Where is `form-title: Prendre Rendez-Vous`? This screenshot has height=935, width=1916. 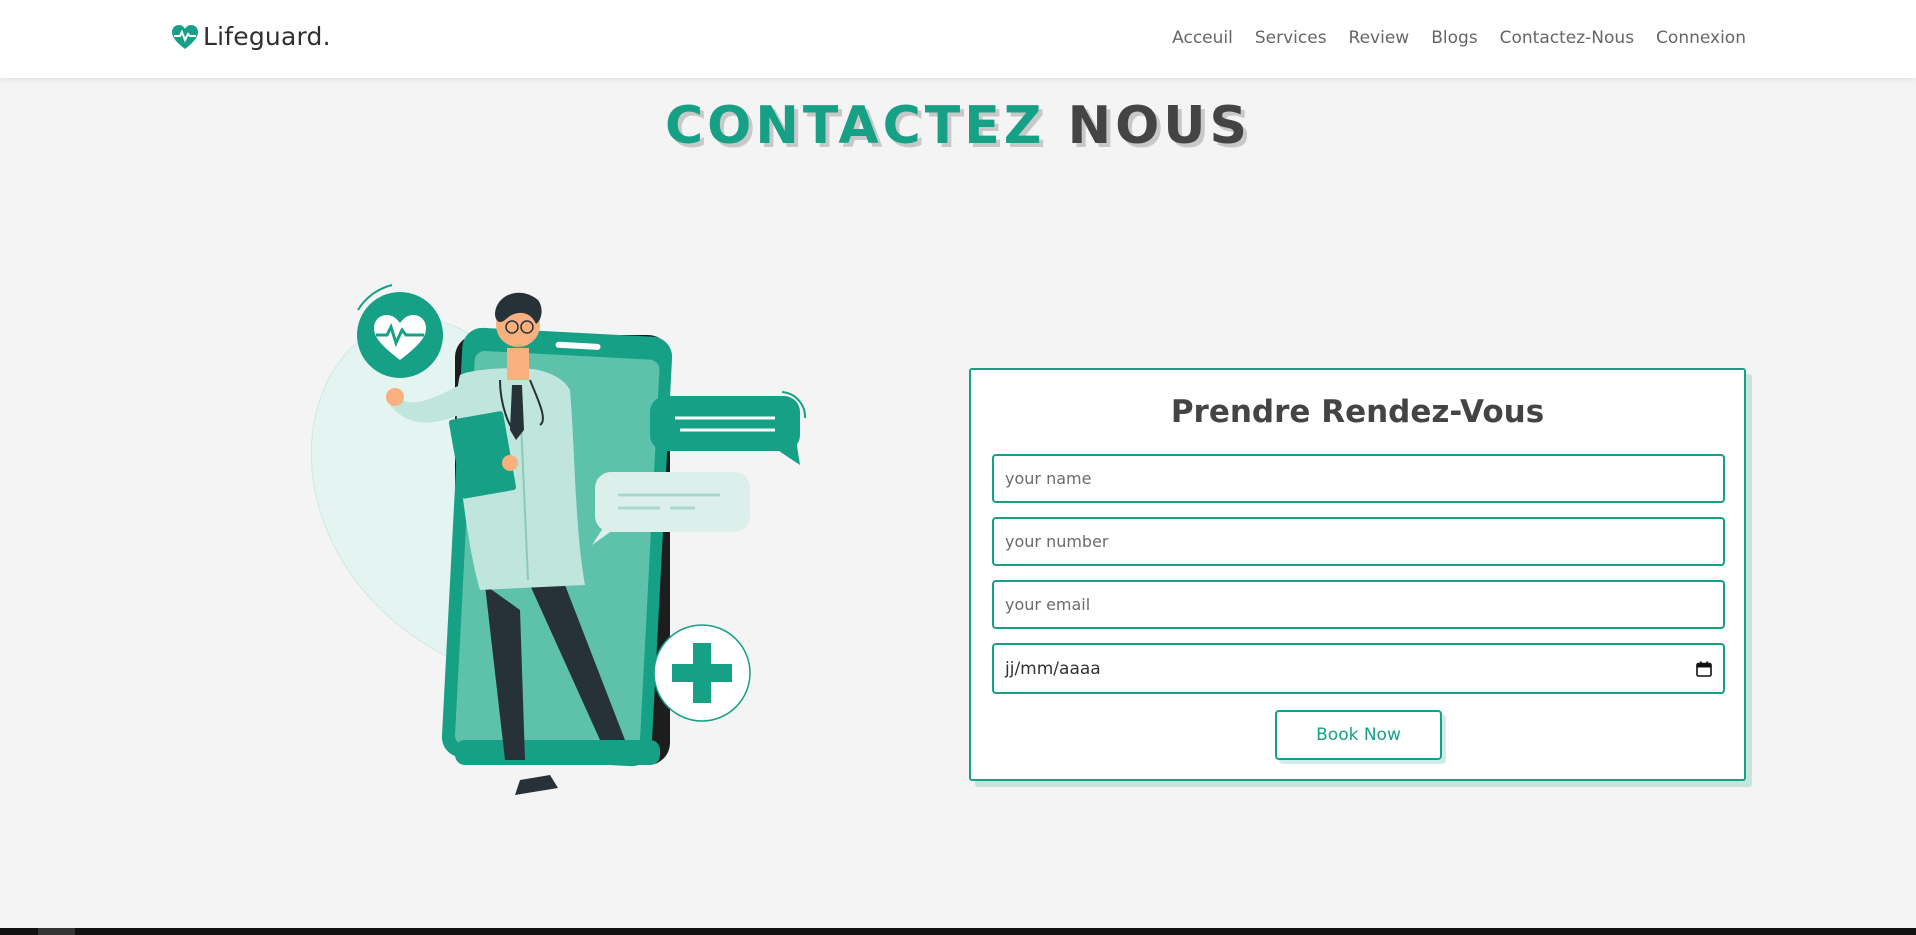
form-title: Prendre Rendez-Vous is located at coordinates (1357, 412).